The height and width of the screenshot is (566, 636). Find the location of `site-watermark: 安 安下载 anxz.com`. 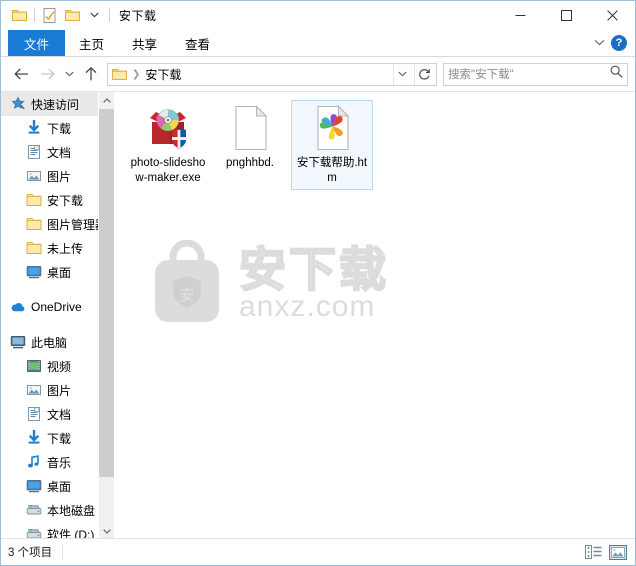

site-watermark: 安 安下载 anxz.com is located at coordinates (266, 284).